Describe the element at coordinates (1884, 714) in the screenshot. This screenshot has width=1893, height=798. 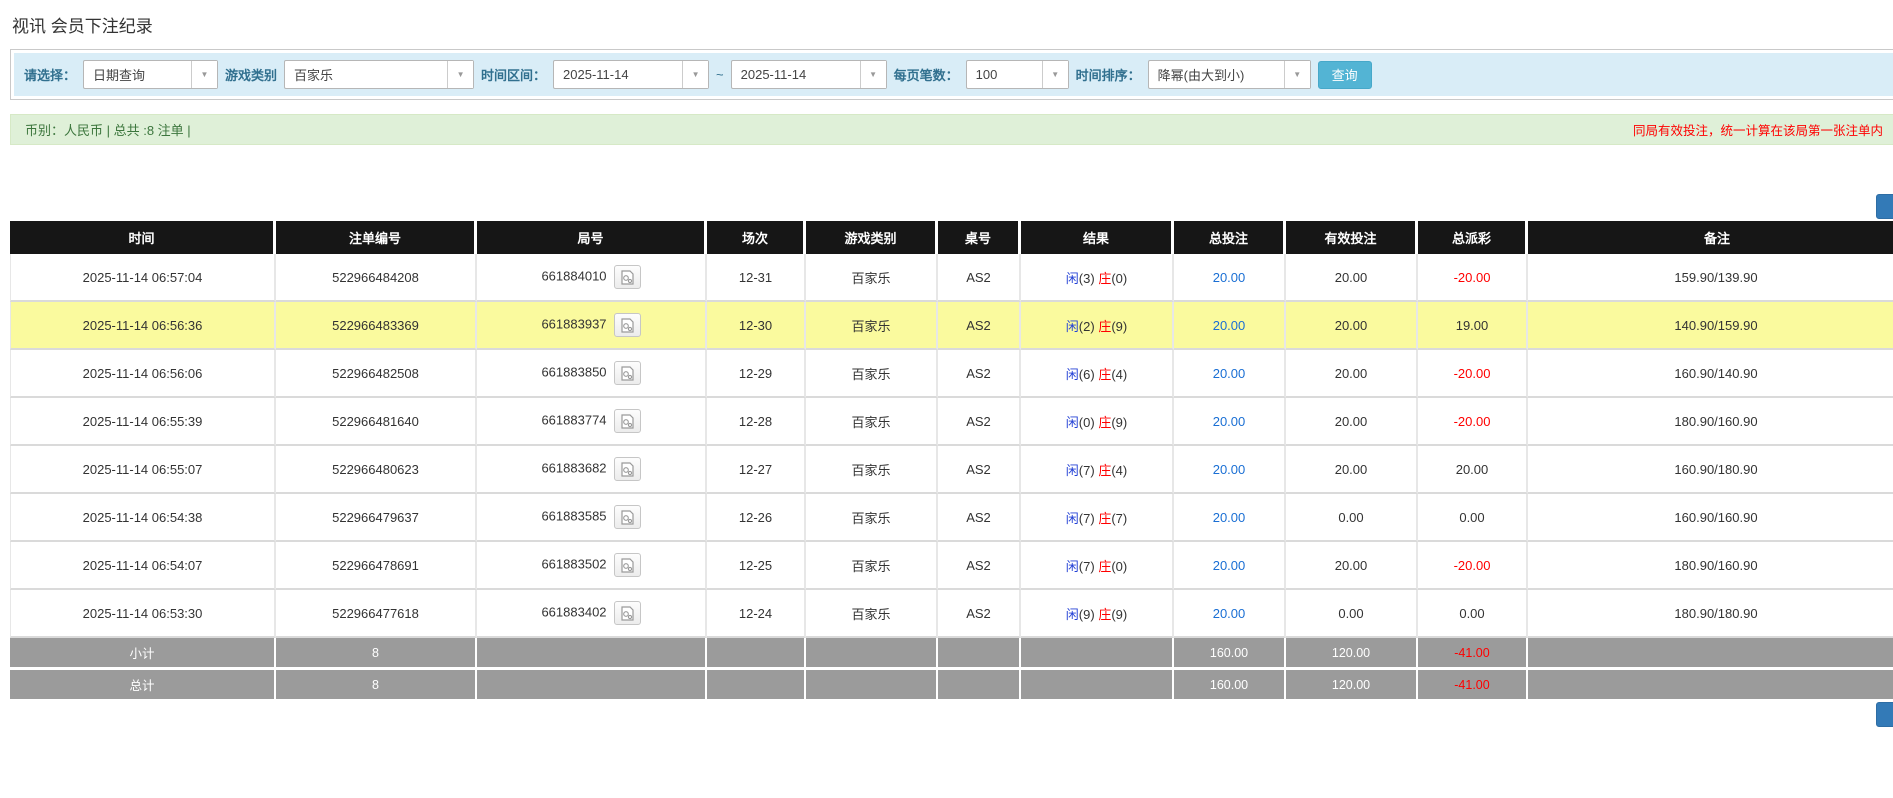
I see `pagination-button-bottom-partial` at that location.